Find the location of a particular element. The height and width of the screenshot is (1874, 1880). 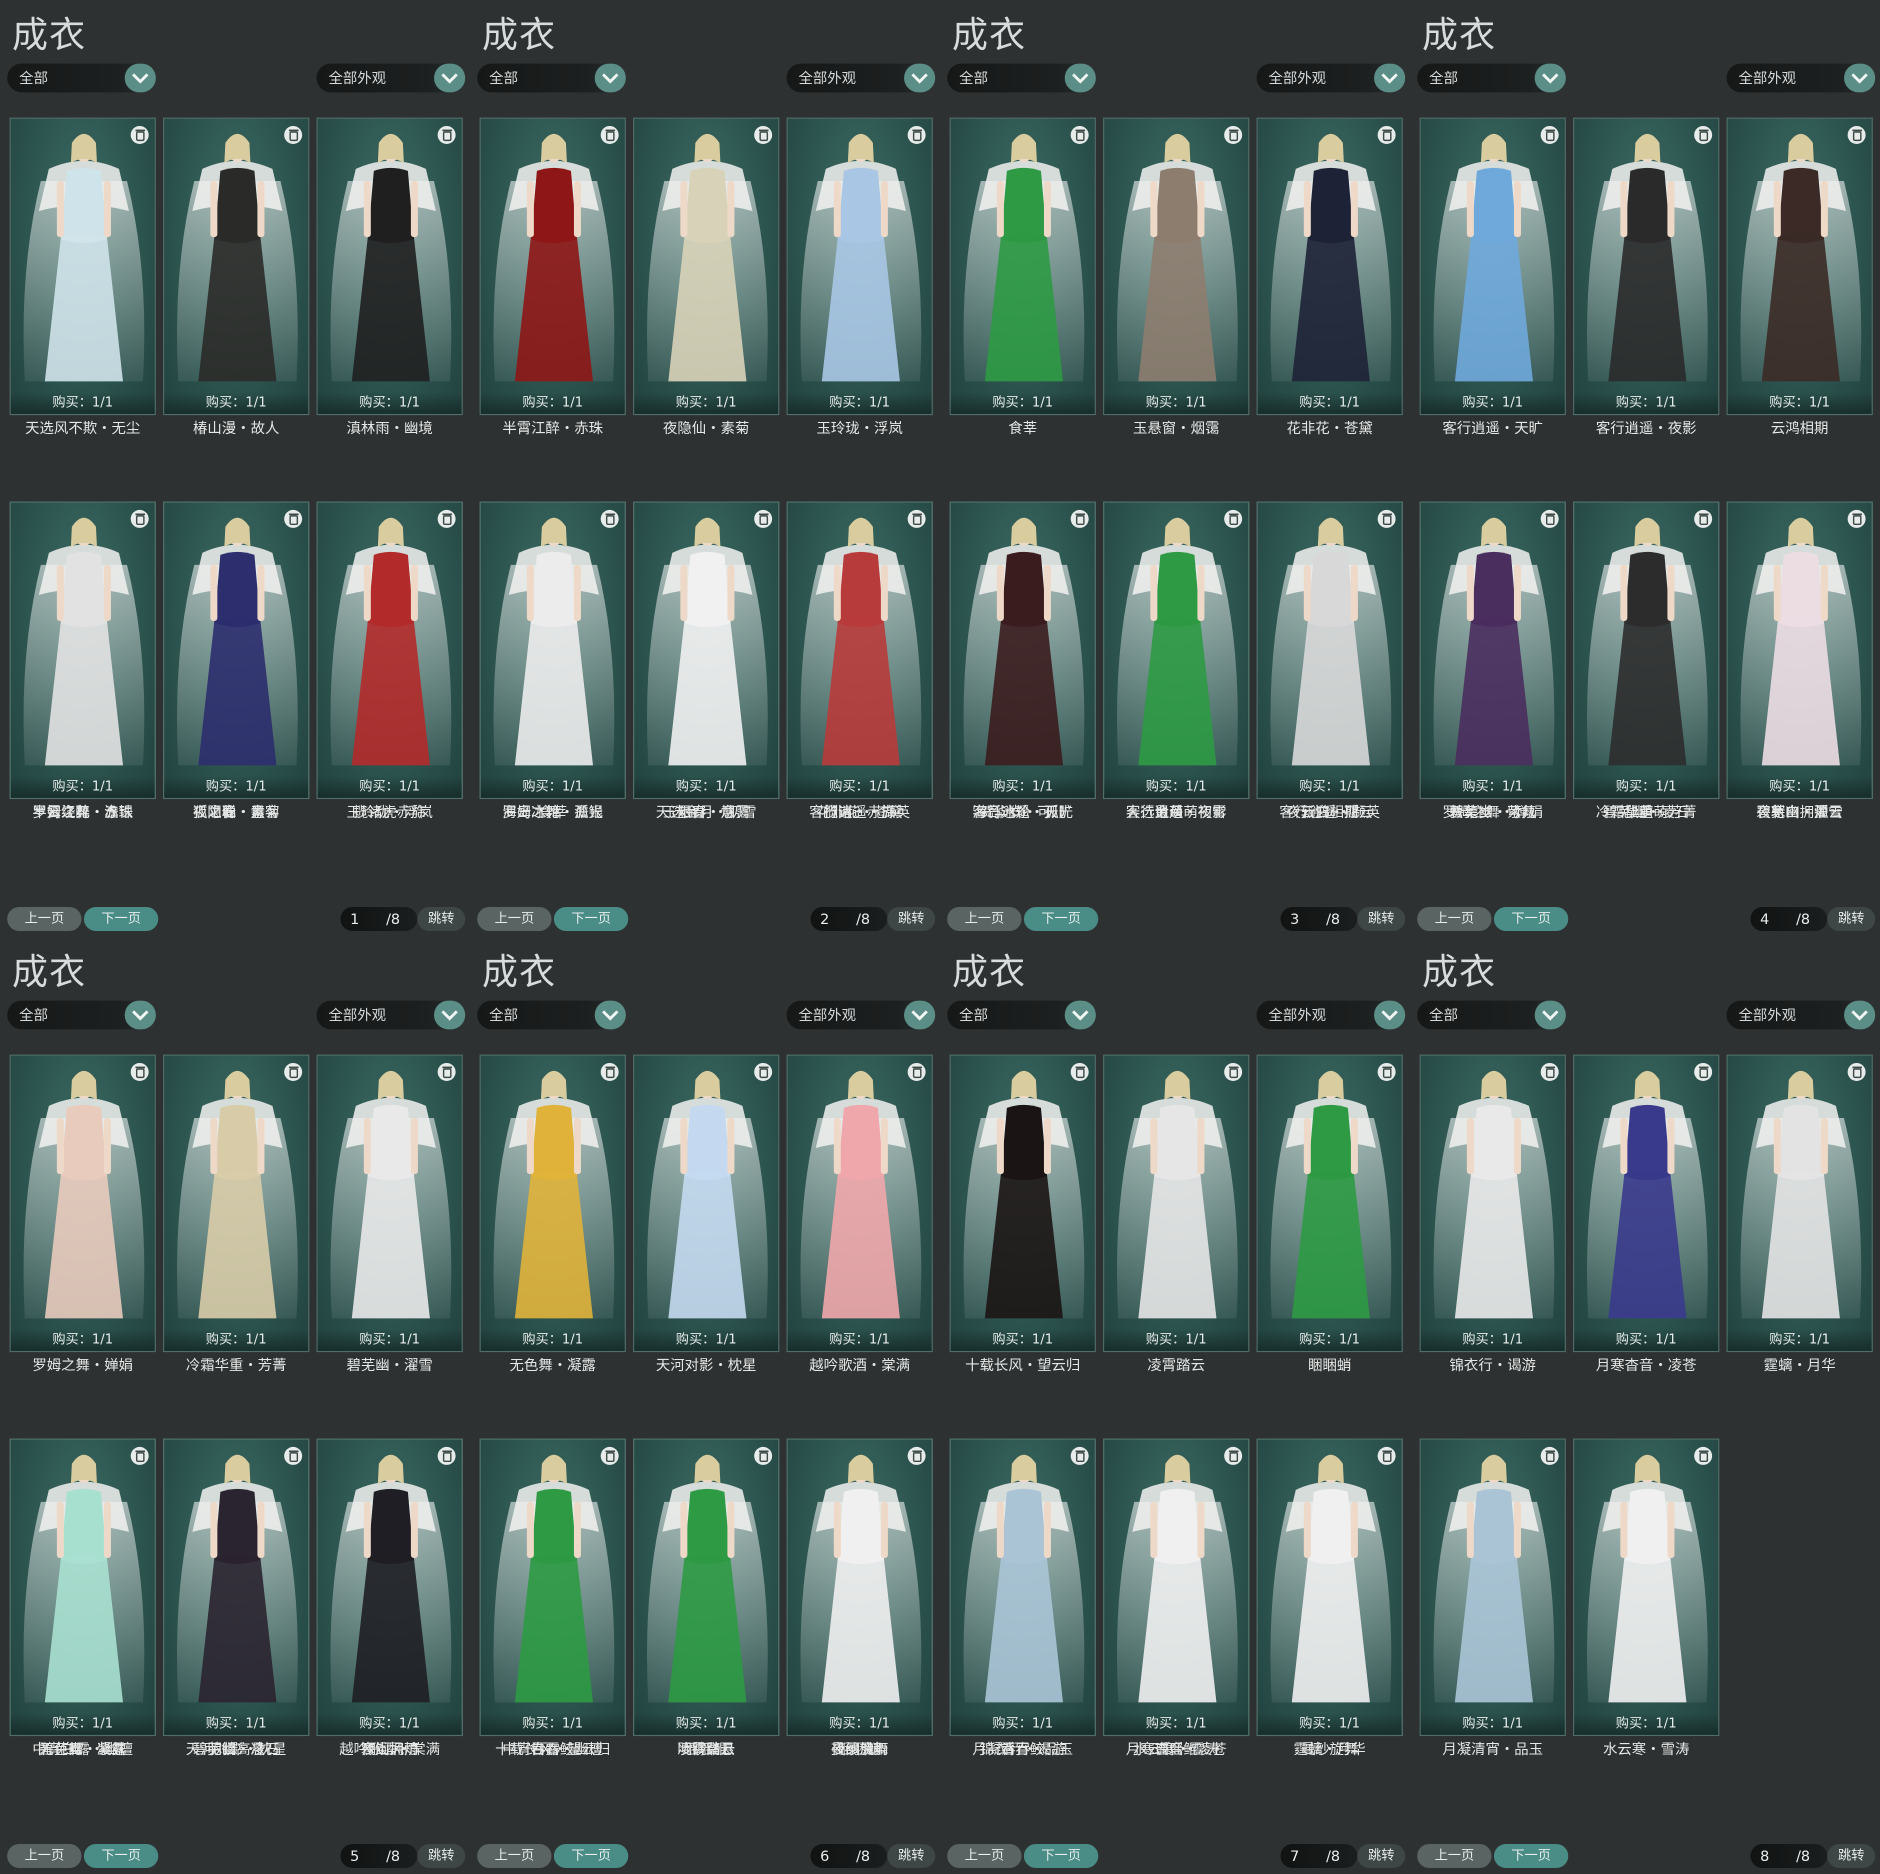

current-page-input: 7 is located at coordinates (1294, 1856).